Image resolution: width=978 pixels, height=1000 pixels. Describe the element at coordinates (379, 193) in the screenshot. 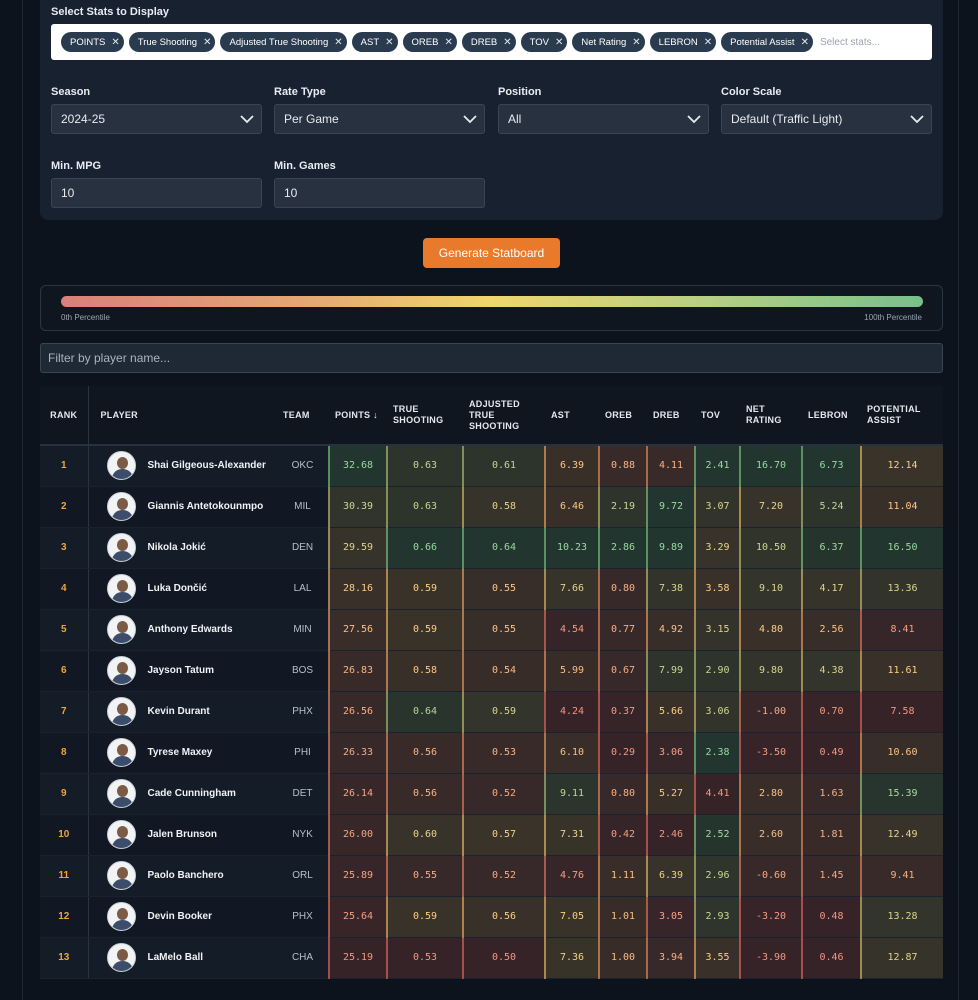

I see `min-games-input: 10` at that location.